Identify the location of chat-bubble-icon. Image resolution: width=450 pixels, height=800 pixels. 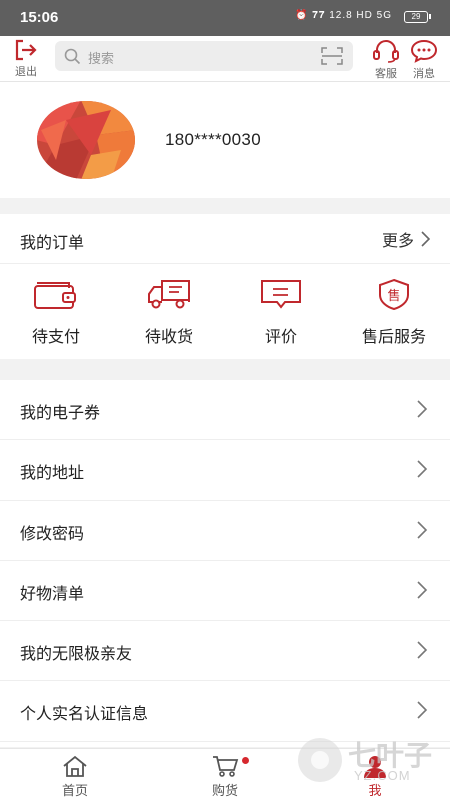
(424, 51).